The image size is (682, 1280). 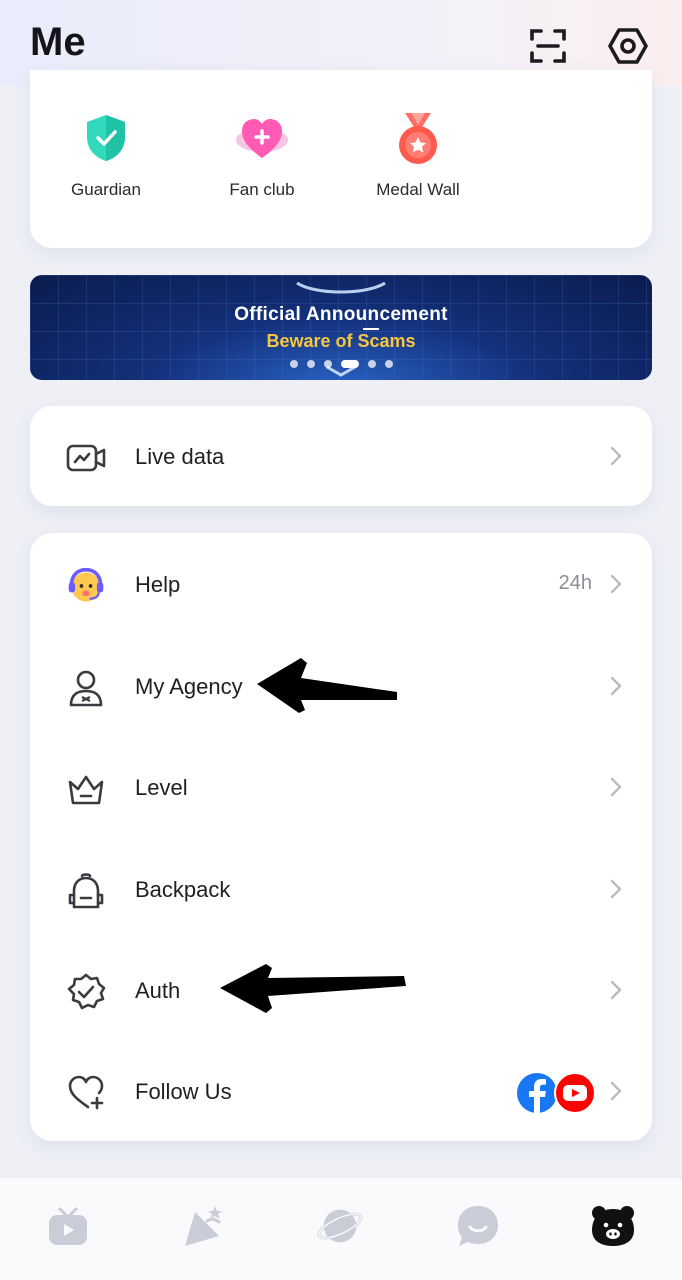 What do you see at coordinates (341, 787) in the screenshot?
I see `menu-item-level: Level` at bounding box center [341, 787].